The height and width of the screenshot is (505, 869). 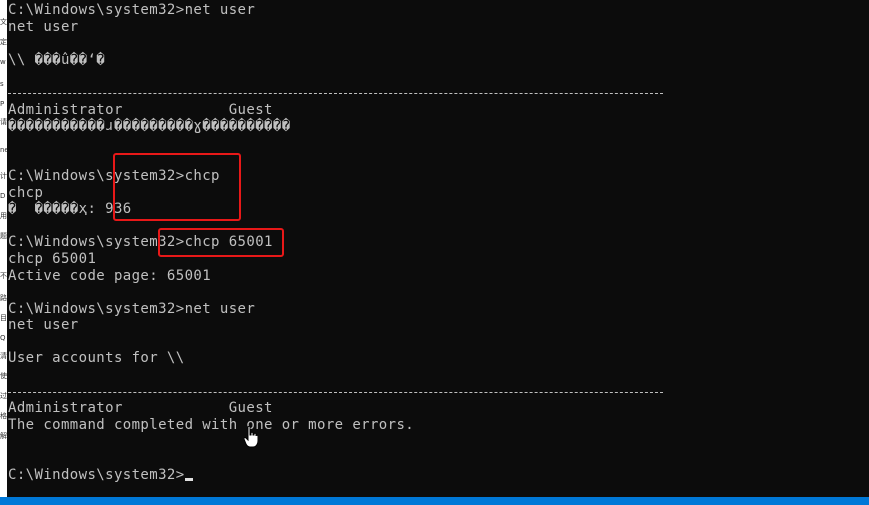 I want to click on edge-glyph: 解, so click(x=3, y=436).